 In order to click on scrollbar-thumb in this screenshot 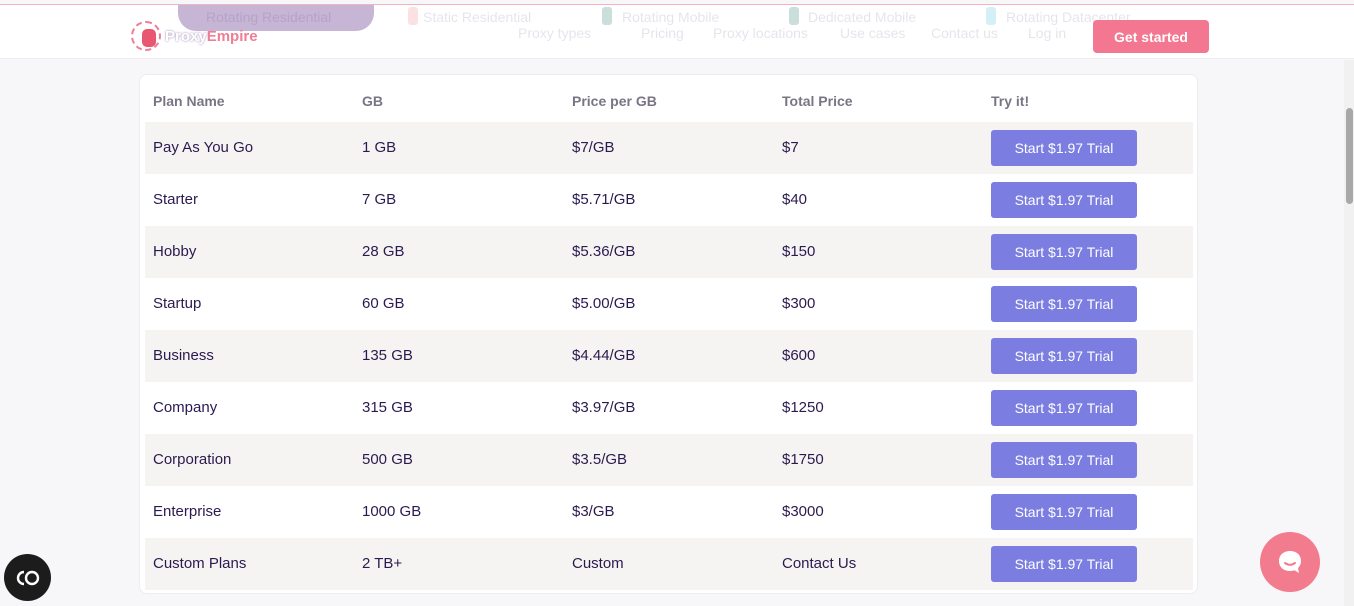, I will do `click(1349, 156)`.